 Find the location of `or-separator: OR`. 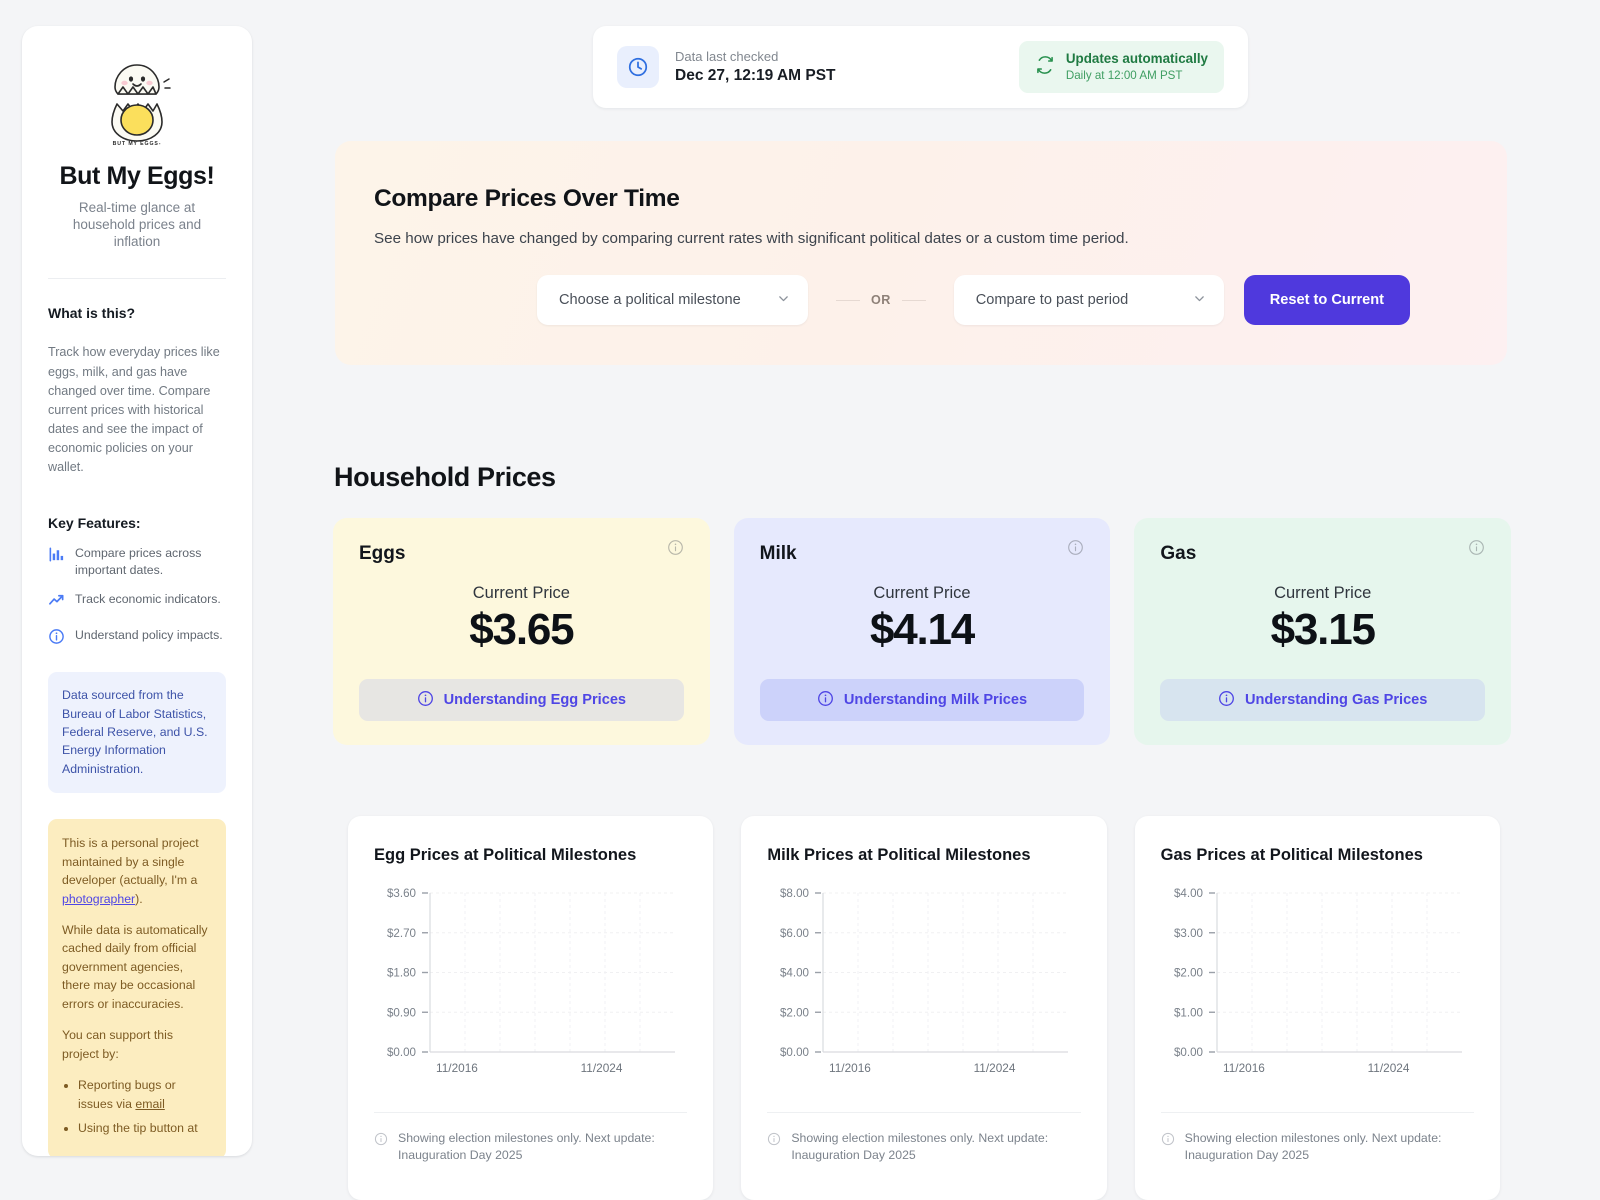

or-separator: OR is located at coordinates (881, 300).